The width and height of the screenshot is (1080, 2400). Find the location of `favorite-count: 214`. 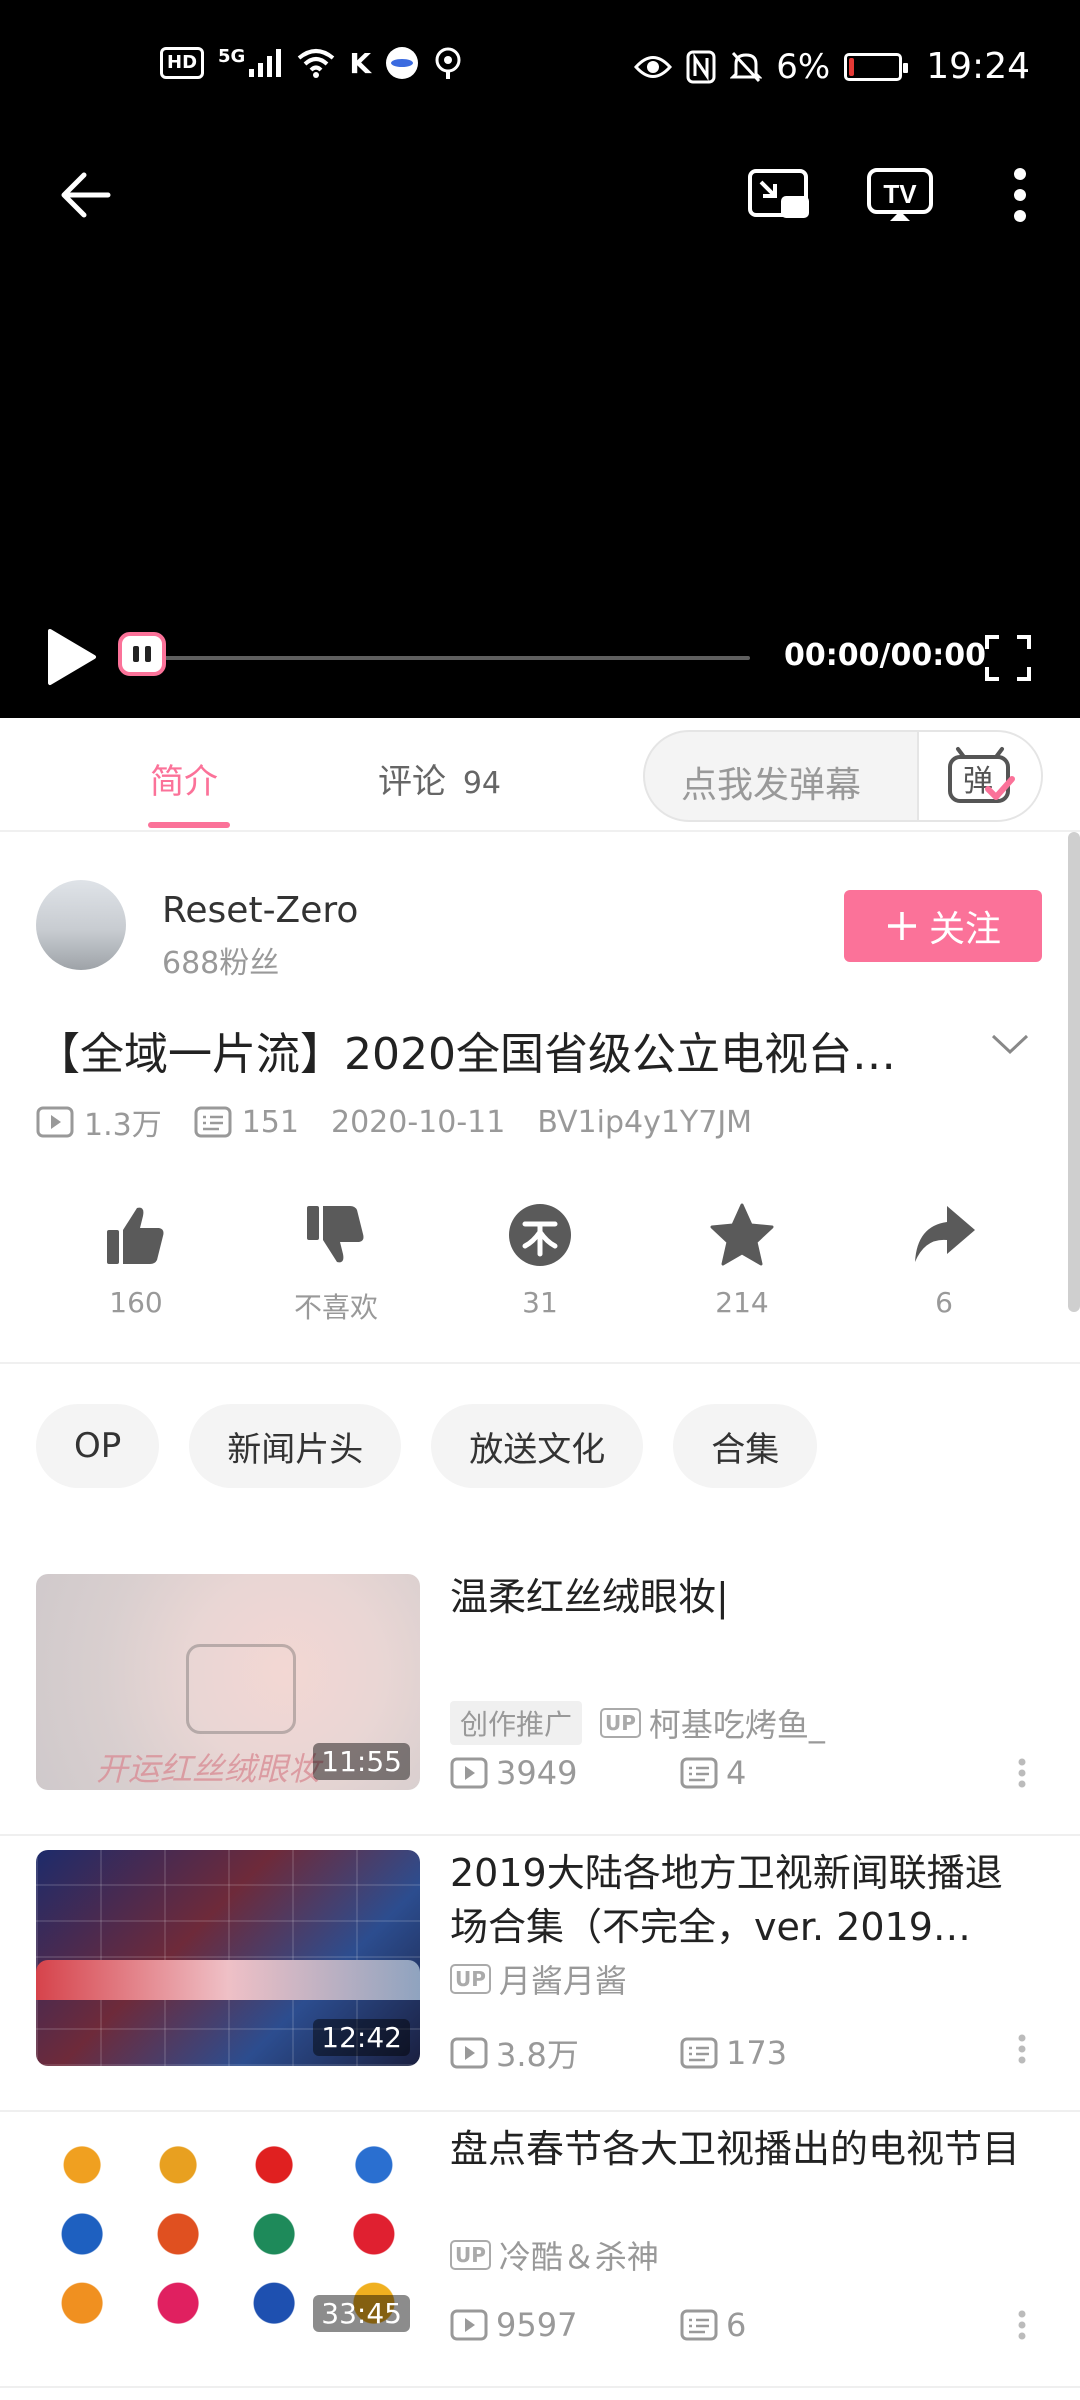

favorite-count: 214 is located at coordinates (742, 1302).